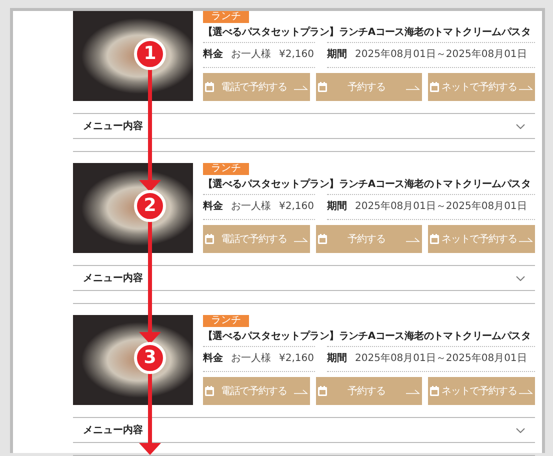  I want to click on step-number: 1, so click(150, 54).